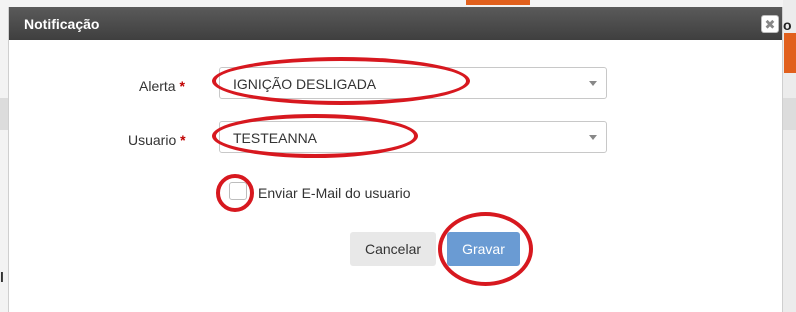  What do you see at coordinates (4, 114) in the screenshot?
I see `background-band-left` at bounding box center [4, 114].